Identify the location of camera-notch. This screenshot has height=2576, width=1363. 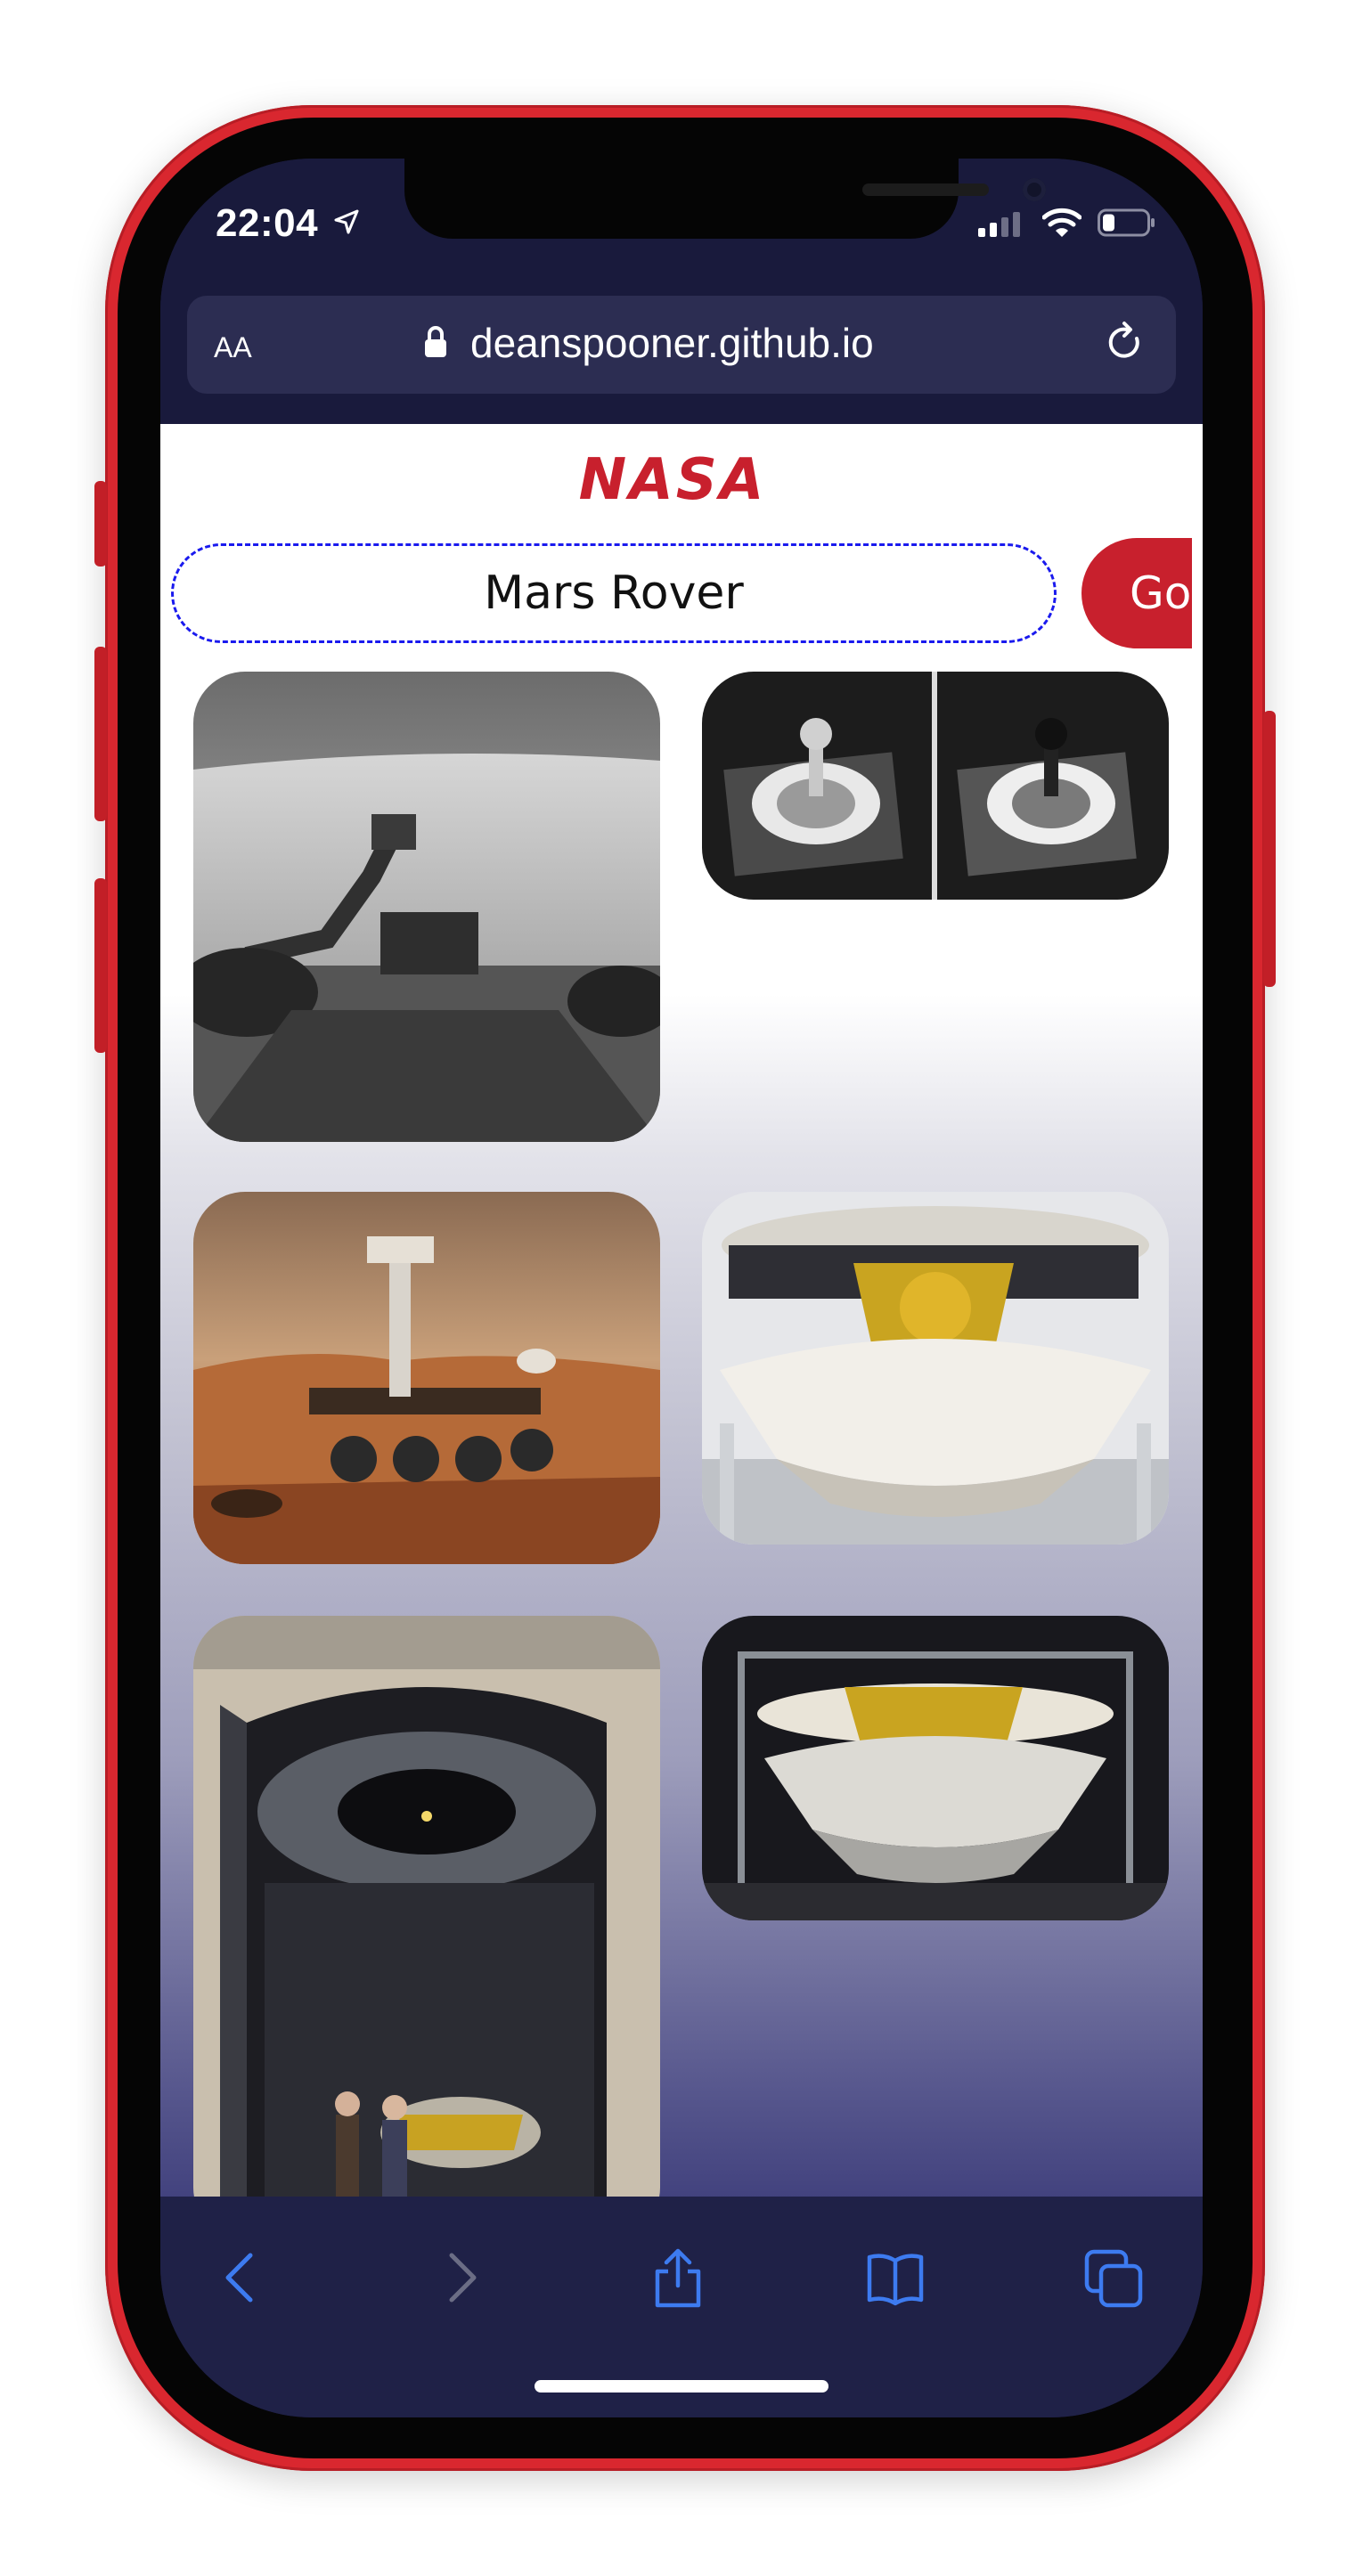
(725, 199).